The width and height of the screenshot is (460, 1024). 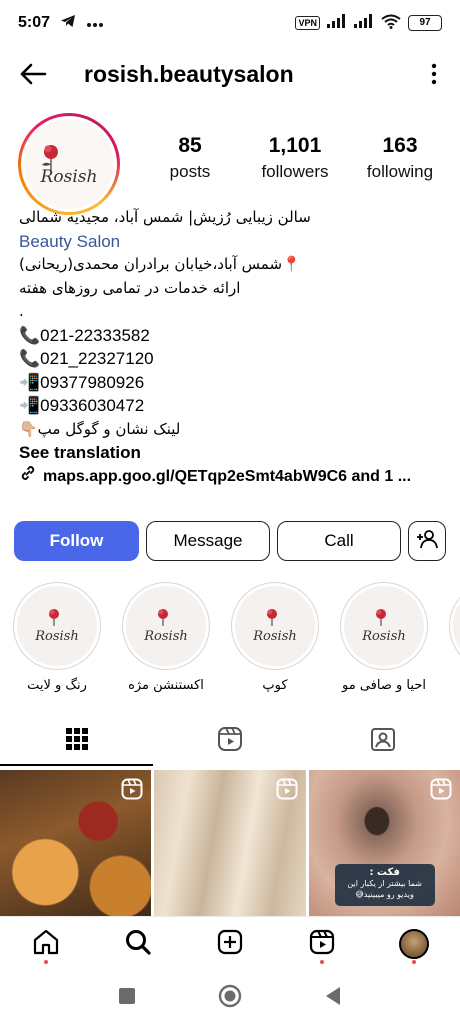 I want to click on profile-actions: Follow Message Call, so click(x=230, y=541).